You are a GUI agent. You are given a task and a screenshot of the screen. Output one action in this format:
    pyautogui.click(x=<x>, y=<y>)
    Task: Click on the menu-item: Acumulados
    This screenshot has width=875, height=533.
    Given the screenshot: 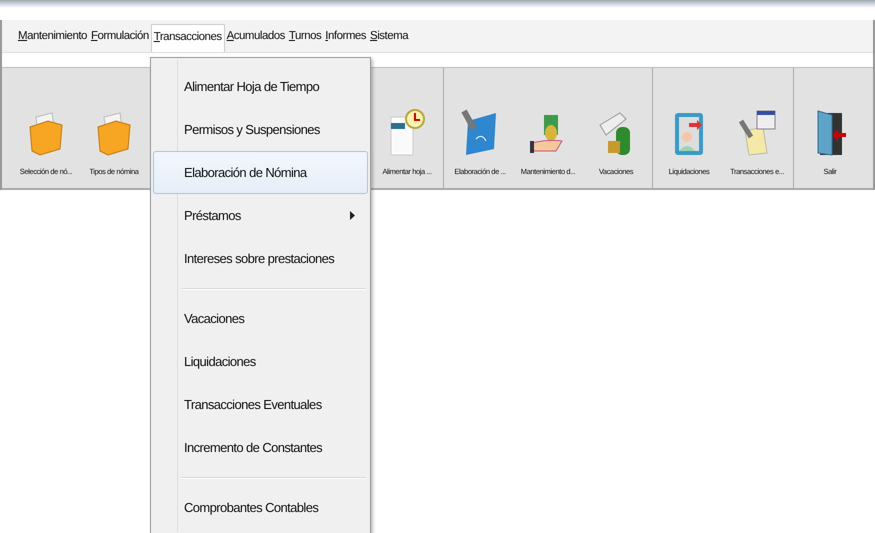 What is the action you would take?
    pyautogui.click(x=255, y=36)
    